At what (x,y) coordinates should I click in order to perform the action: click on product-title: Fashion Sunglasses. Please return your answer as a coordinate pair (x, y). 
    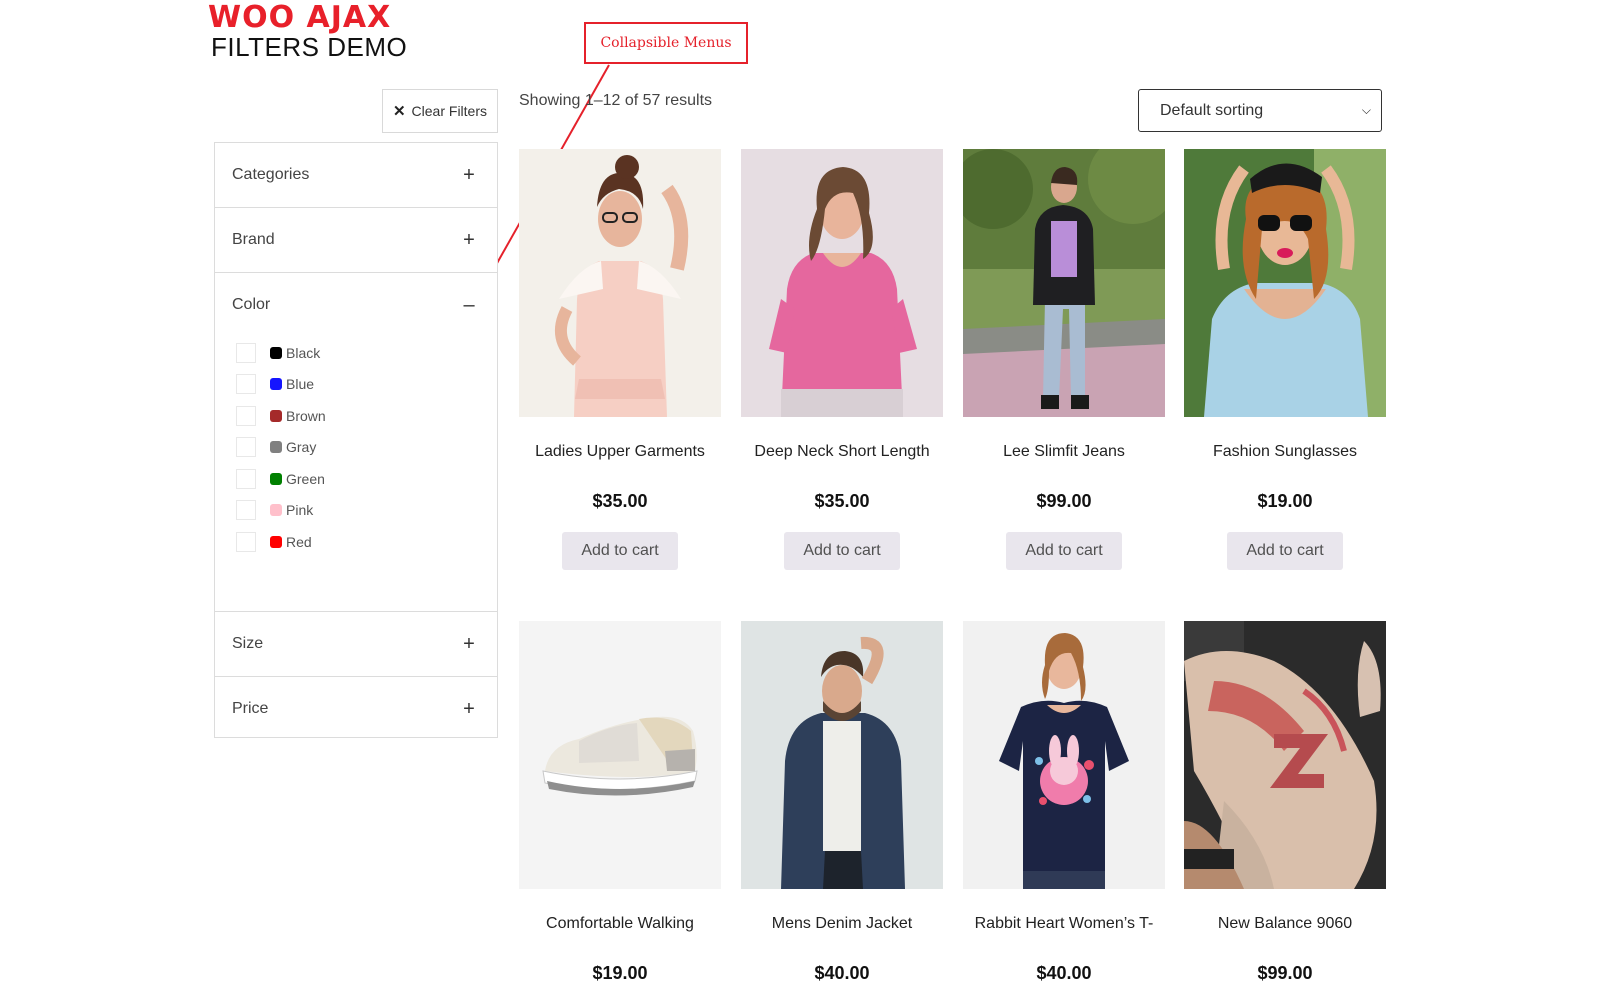
    Looking at the image, I should click on (1285, 453).